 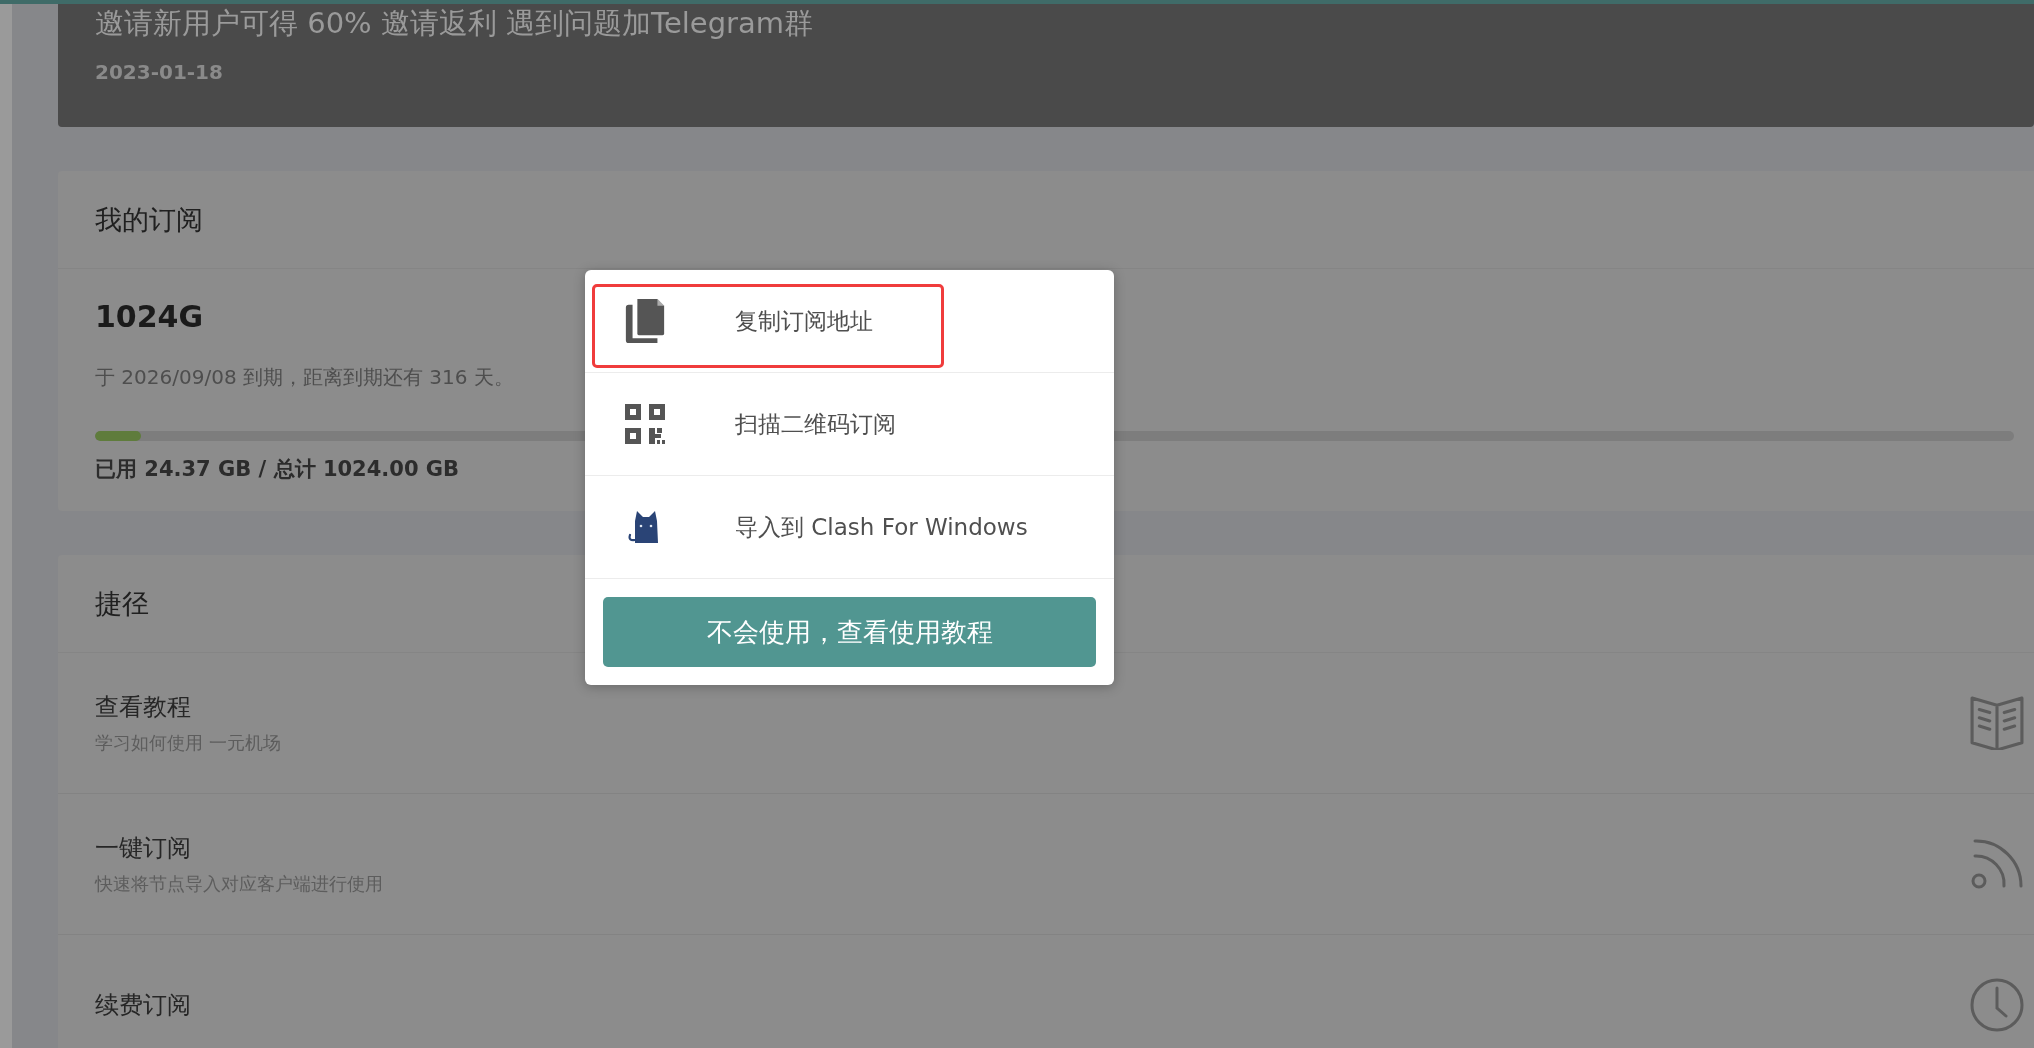 What do you see at coordinates (645, 424) in the screenshot?
I see `qr-code-icon` at bounding box center [645, 424].